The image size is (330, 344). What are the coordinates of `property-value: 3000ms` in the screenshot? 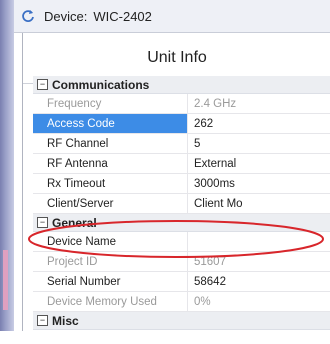 It's located at (259, 183).